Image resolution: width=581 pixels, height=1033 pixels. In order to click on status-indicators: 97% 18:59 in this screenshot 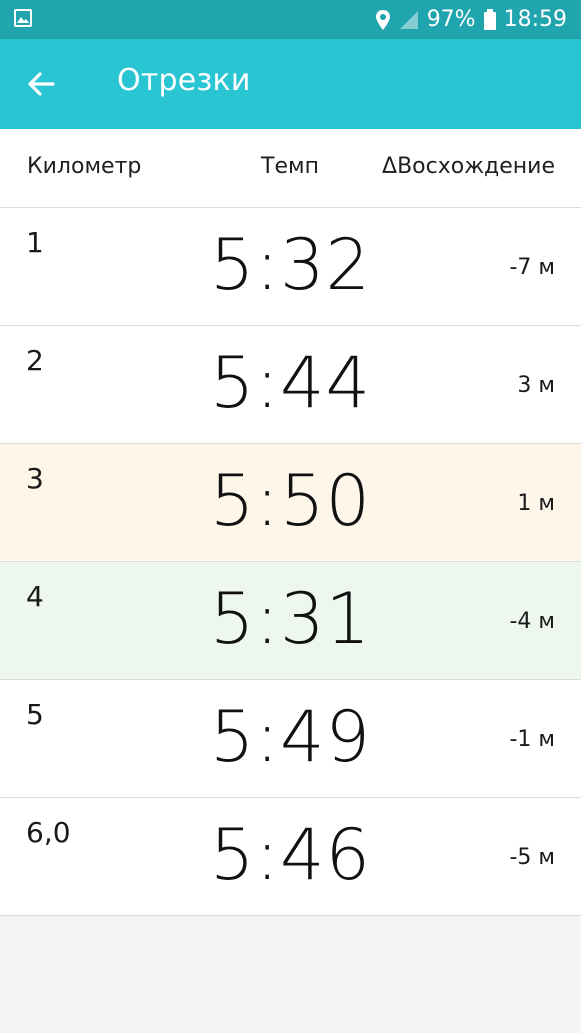, I will do `click(471, 19)`.